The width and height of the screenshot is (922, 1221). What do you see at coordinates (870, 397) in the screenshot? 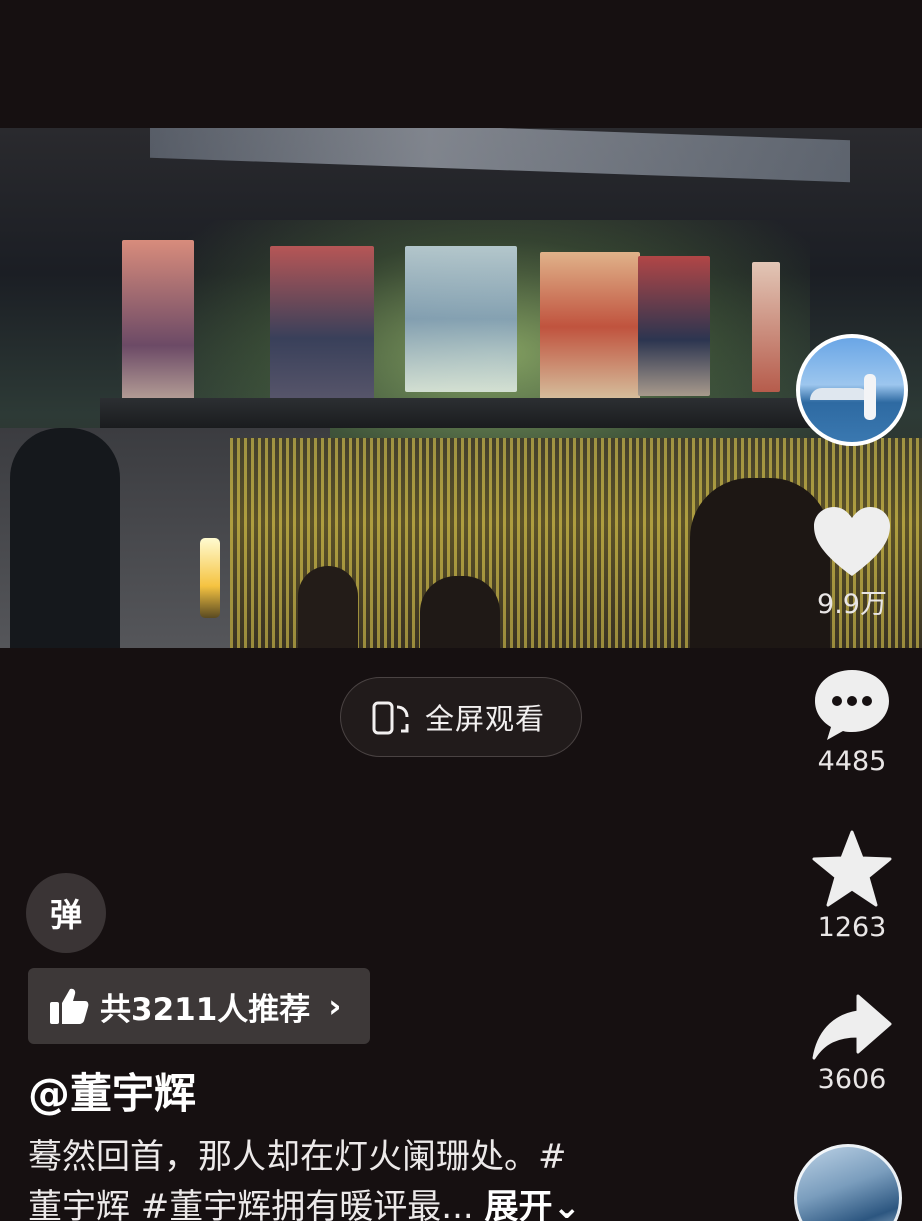
I see `avatar-person` at bounding box center [870, 397].